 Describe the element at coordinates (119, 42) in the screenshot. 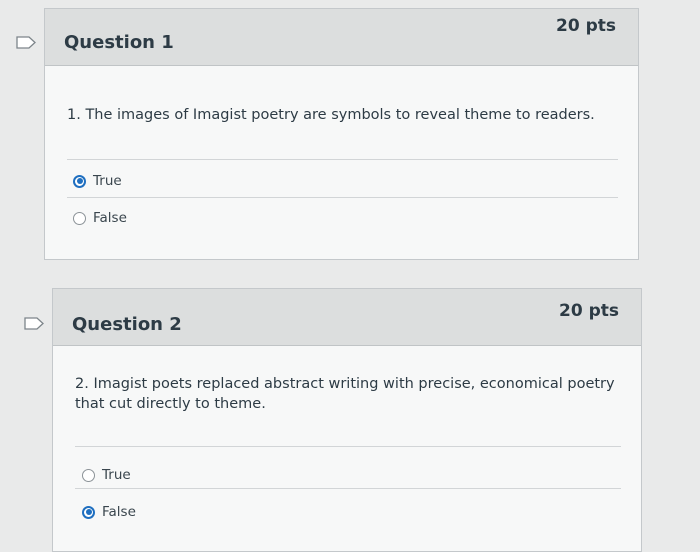

I see `question-1-title: Question 1` at that location.